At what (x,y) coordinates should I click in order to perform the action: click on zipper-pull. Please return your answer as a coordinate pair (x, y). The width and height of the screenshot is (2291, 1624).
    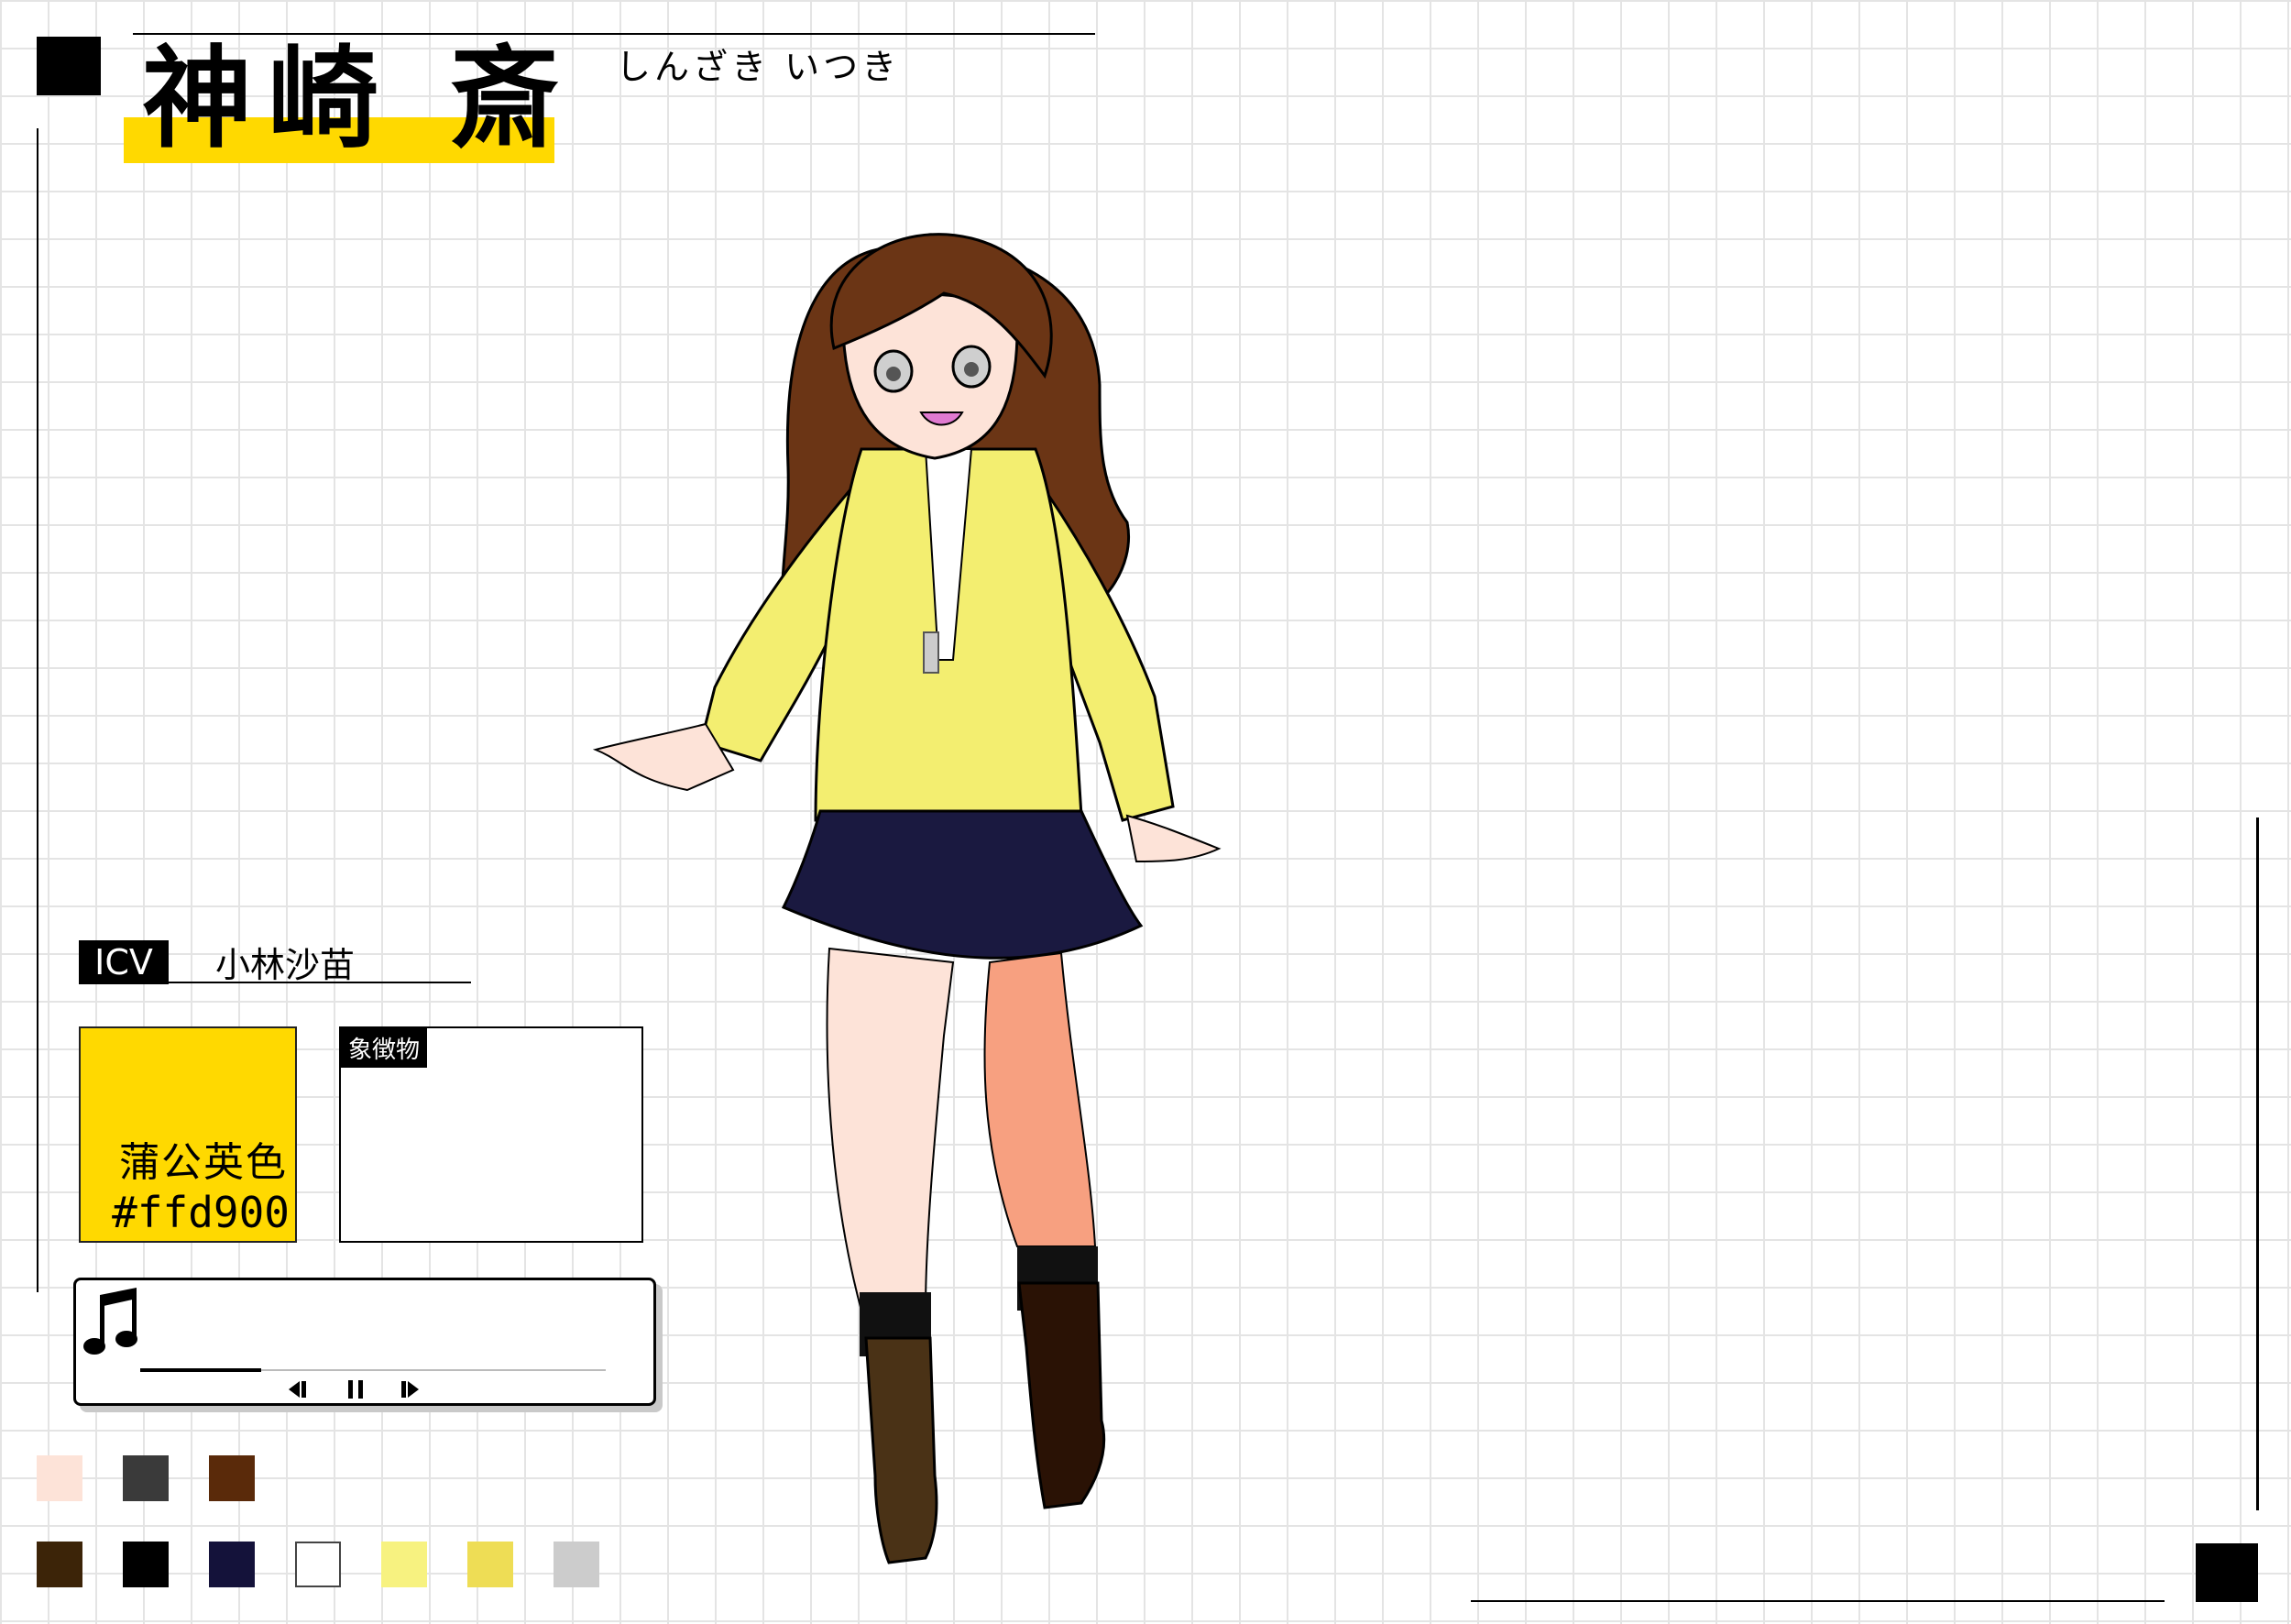
    Looking at the image, I should click on (931, 652).